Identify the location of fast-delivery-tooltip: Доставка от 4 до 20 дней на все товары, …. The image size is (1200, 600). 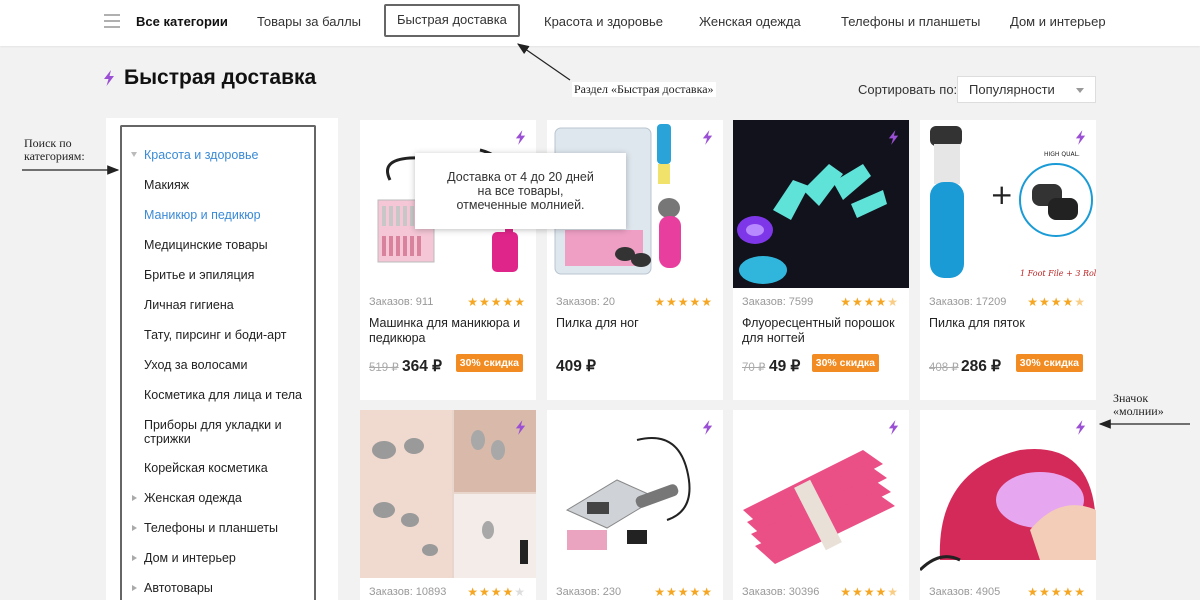
(520, 191).